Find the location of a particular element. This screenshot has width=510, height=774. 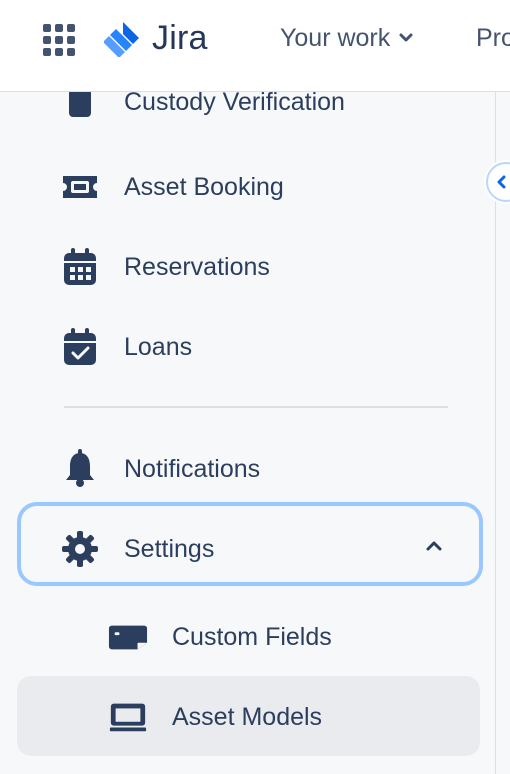

clipboard-icon is located at coordinates (80, 107).